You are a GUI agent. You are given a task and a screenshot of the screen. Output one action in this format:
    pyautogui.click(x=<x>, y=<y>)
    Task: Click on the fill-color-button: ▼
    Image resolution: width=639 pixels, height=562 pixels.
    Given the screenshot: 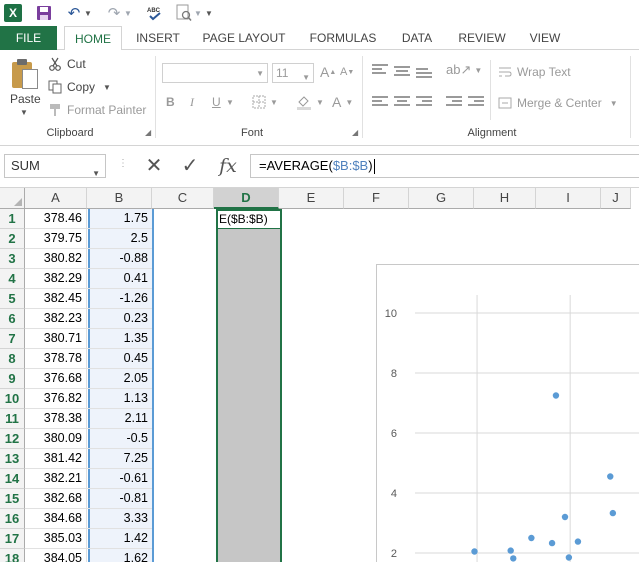 What is the action you would take?
    pyautogui.click(x=310, y=102)
    